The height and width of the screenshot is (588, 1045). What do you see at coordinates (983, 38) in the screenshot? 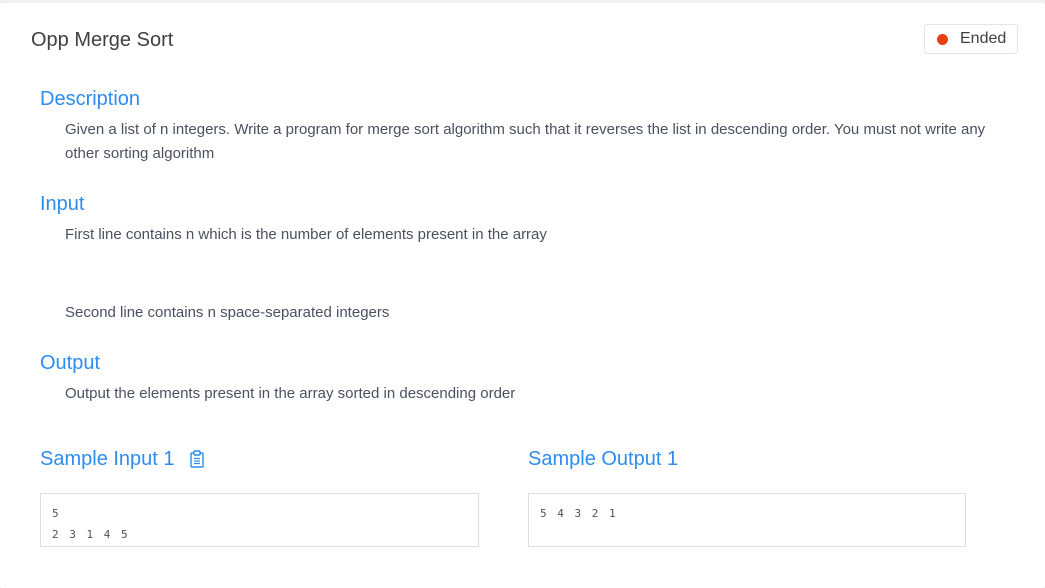
I see `status-label: Ended` at bounding box center [983, 38].